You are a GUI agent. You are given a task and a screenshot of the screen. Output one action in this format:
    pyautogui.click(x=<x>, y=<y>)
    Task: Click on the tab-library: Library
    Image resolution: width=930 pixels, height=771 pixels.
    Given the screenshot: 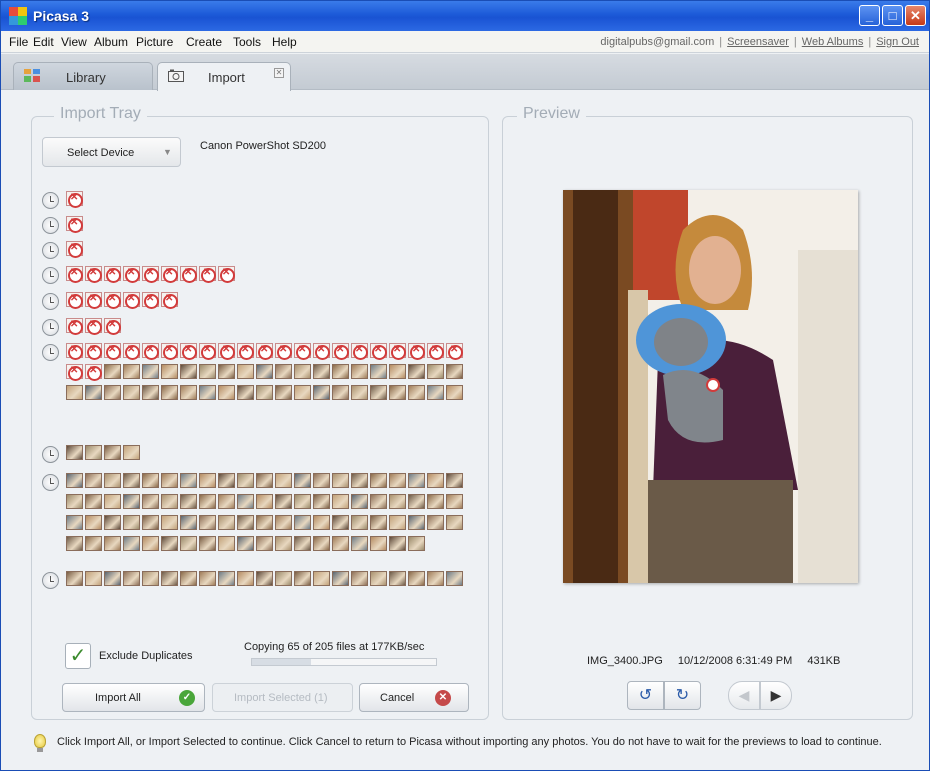 What is the action you would take?
    pyautogui.click(x=83, y=76)
    